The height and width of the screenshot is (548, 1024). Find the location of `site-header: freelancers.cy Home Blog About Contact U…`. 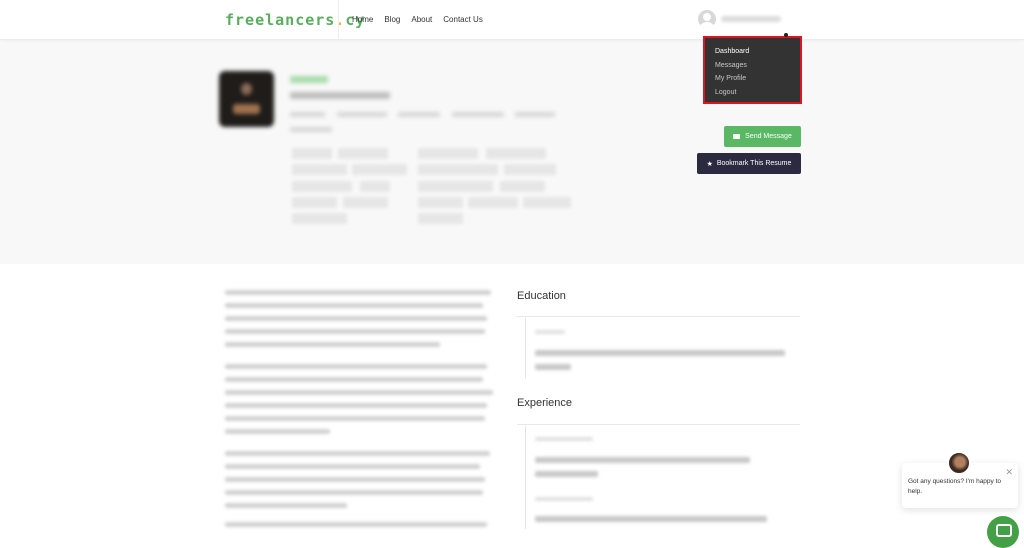

site-header: freelancers.cy Home Blog About Contact U… is located at coordinates (512, 20).